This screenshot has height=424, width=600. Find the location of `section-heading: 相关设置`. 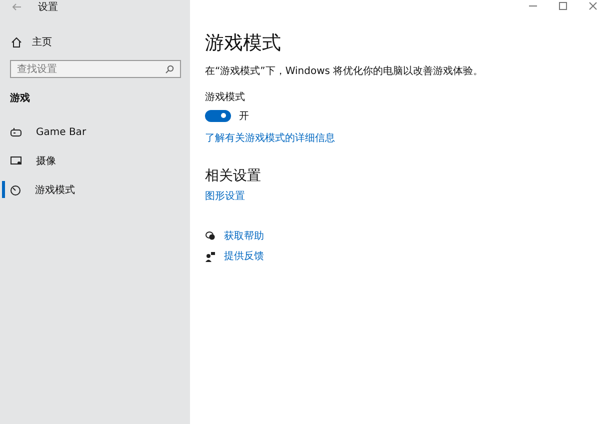

section-heading: 相关设置 is located at coordinates (233, 176).